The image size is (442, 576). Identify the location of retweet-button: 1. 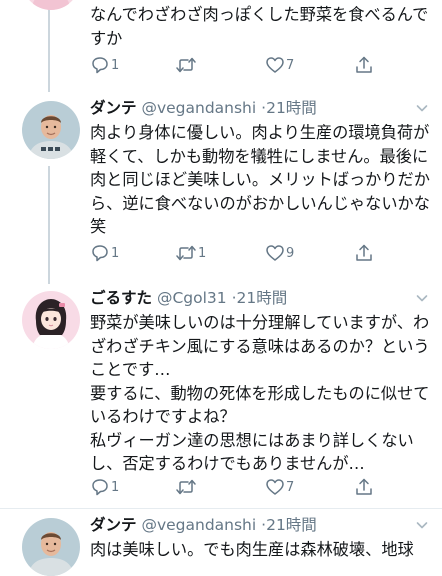
(190, 253).